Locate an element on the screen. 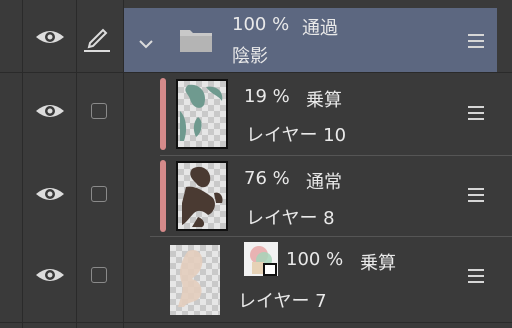 The height and width of the screenshot is (328, 512). row-divider is located at coordinates (256, 322).